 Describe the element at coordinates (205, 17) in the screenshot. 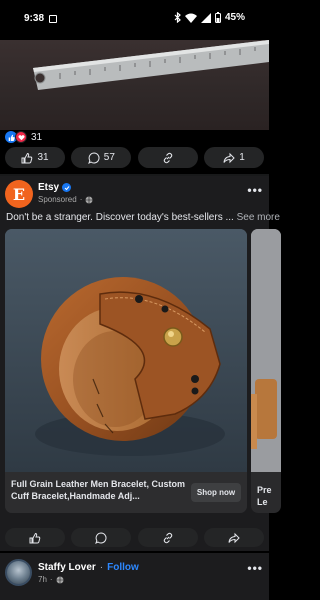

I see `signal-icon` at that location.